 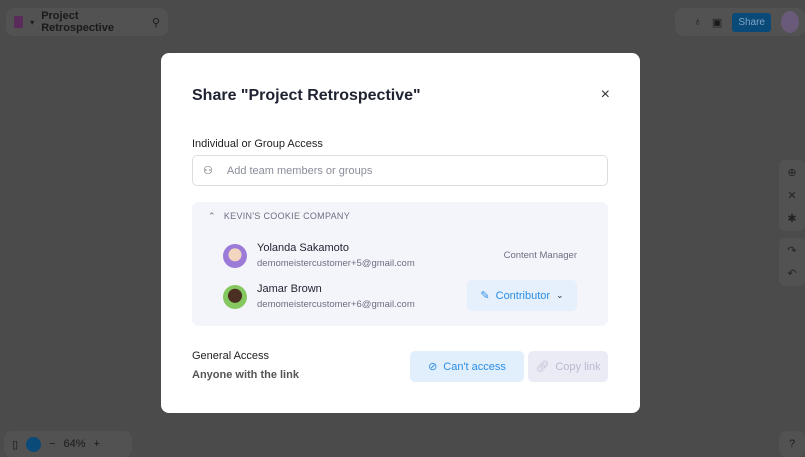 What do you see at coordinates (245, 375) in the screenshot?
I see `general-access-value: Anyone with the link` at bounding box center [245, 375].